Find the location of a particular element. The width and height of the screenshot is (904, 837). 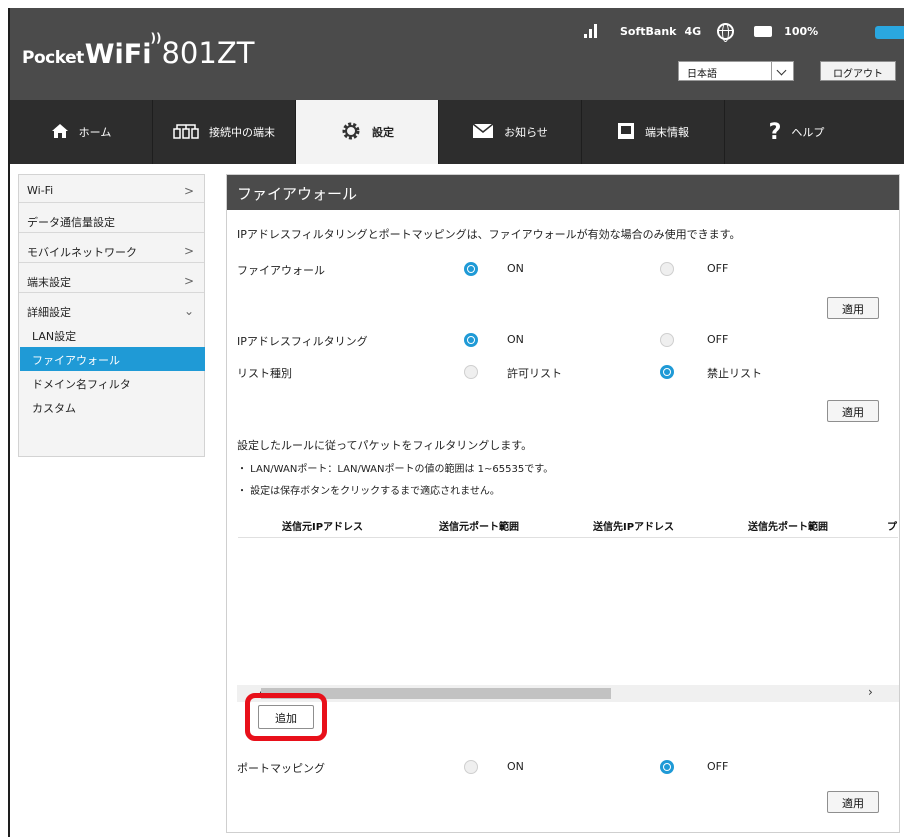

list-type-label: リスト種別 is located at coordinates (264, 373).